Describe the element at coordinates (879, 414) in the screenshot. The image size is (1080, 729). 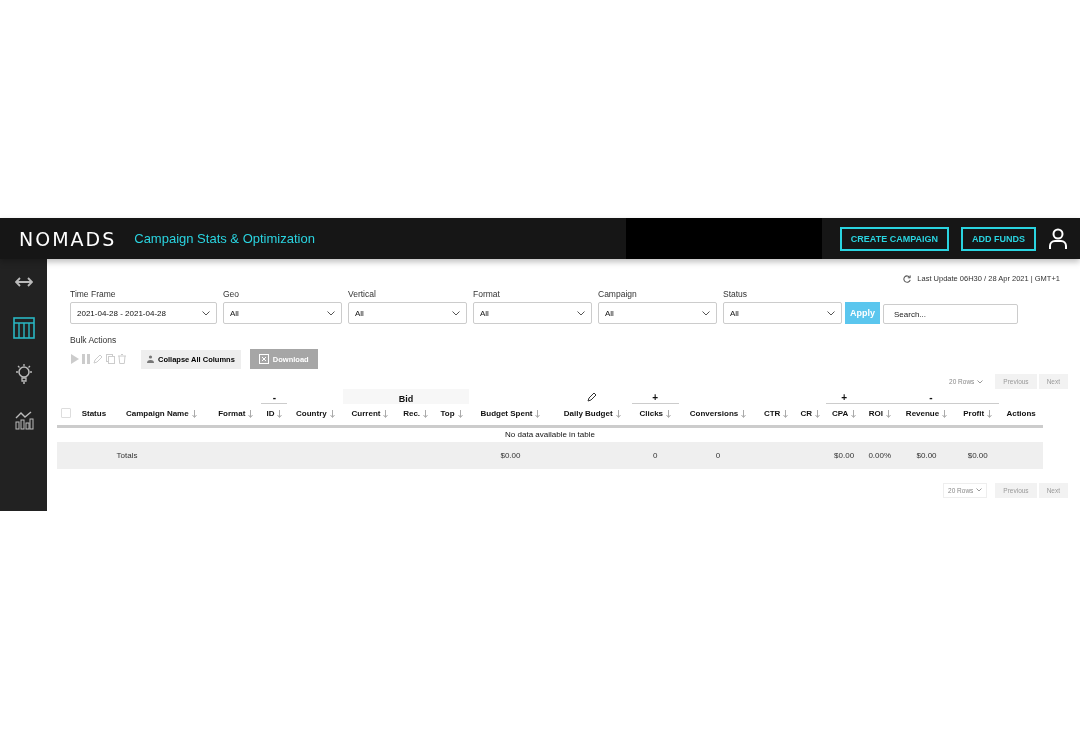
I see `column-header: ROI` at that location.